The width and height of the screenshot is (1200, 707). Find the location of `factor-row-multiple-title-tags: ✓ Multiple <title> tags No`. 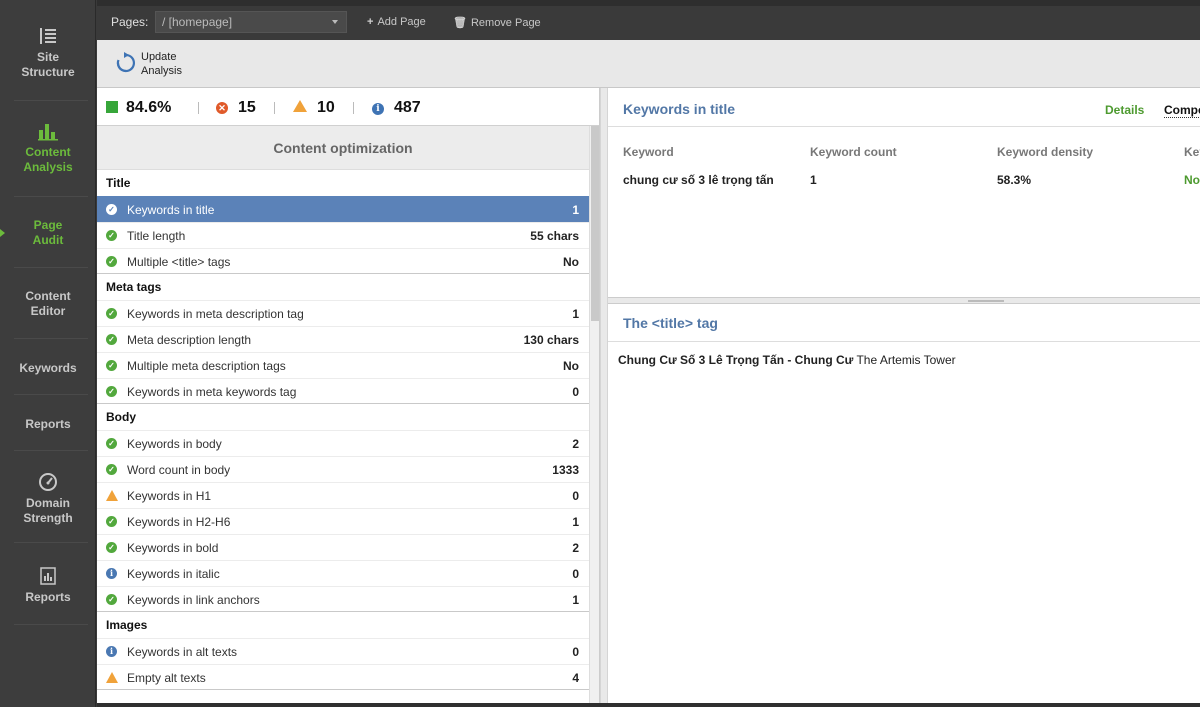

factor-row-multiple-title-tags: ✓ Multiple <title> tags No is located at coordinates (343, 261).